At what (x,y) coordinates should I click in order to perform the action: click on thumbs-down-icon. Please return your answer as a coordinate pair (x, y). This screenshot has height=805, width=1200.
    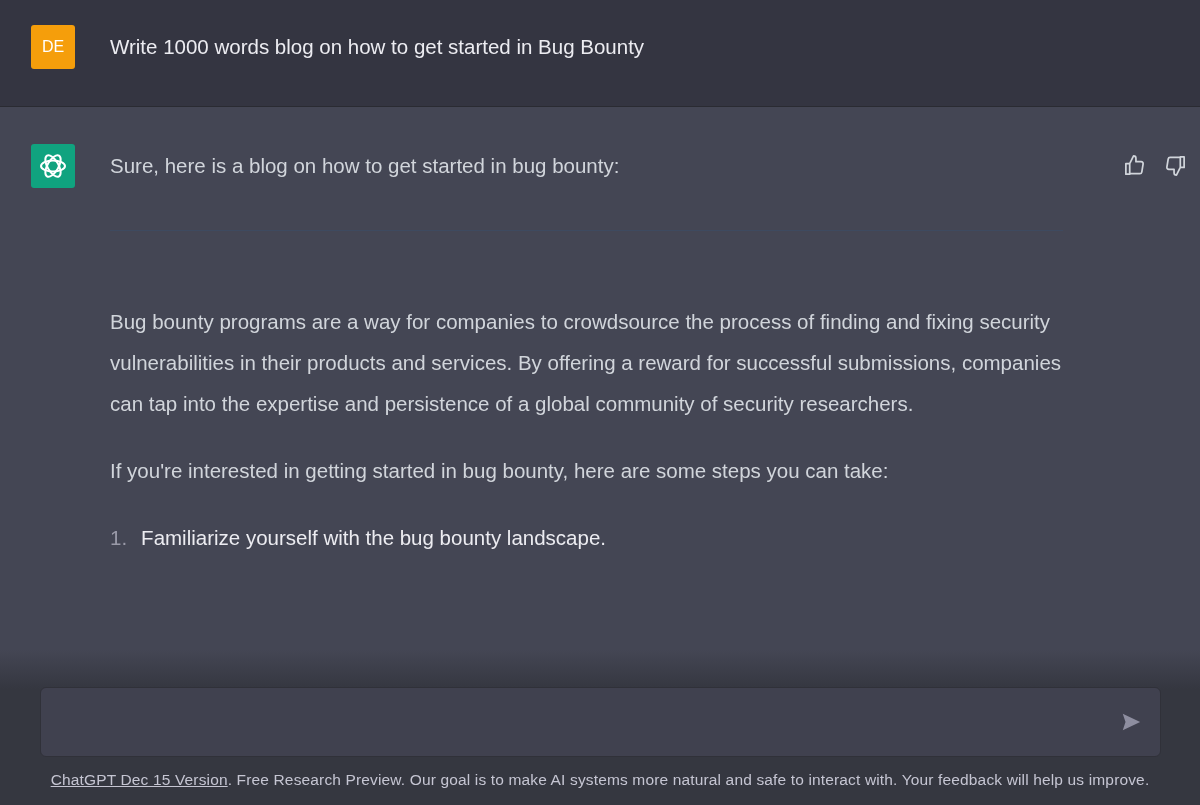
    Looking at the image, I should click on (1175, 165).